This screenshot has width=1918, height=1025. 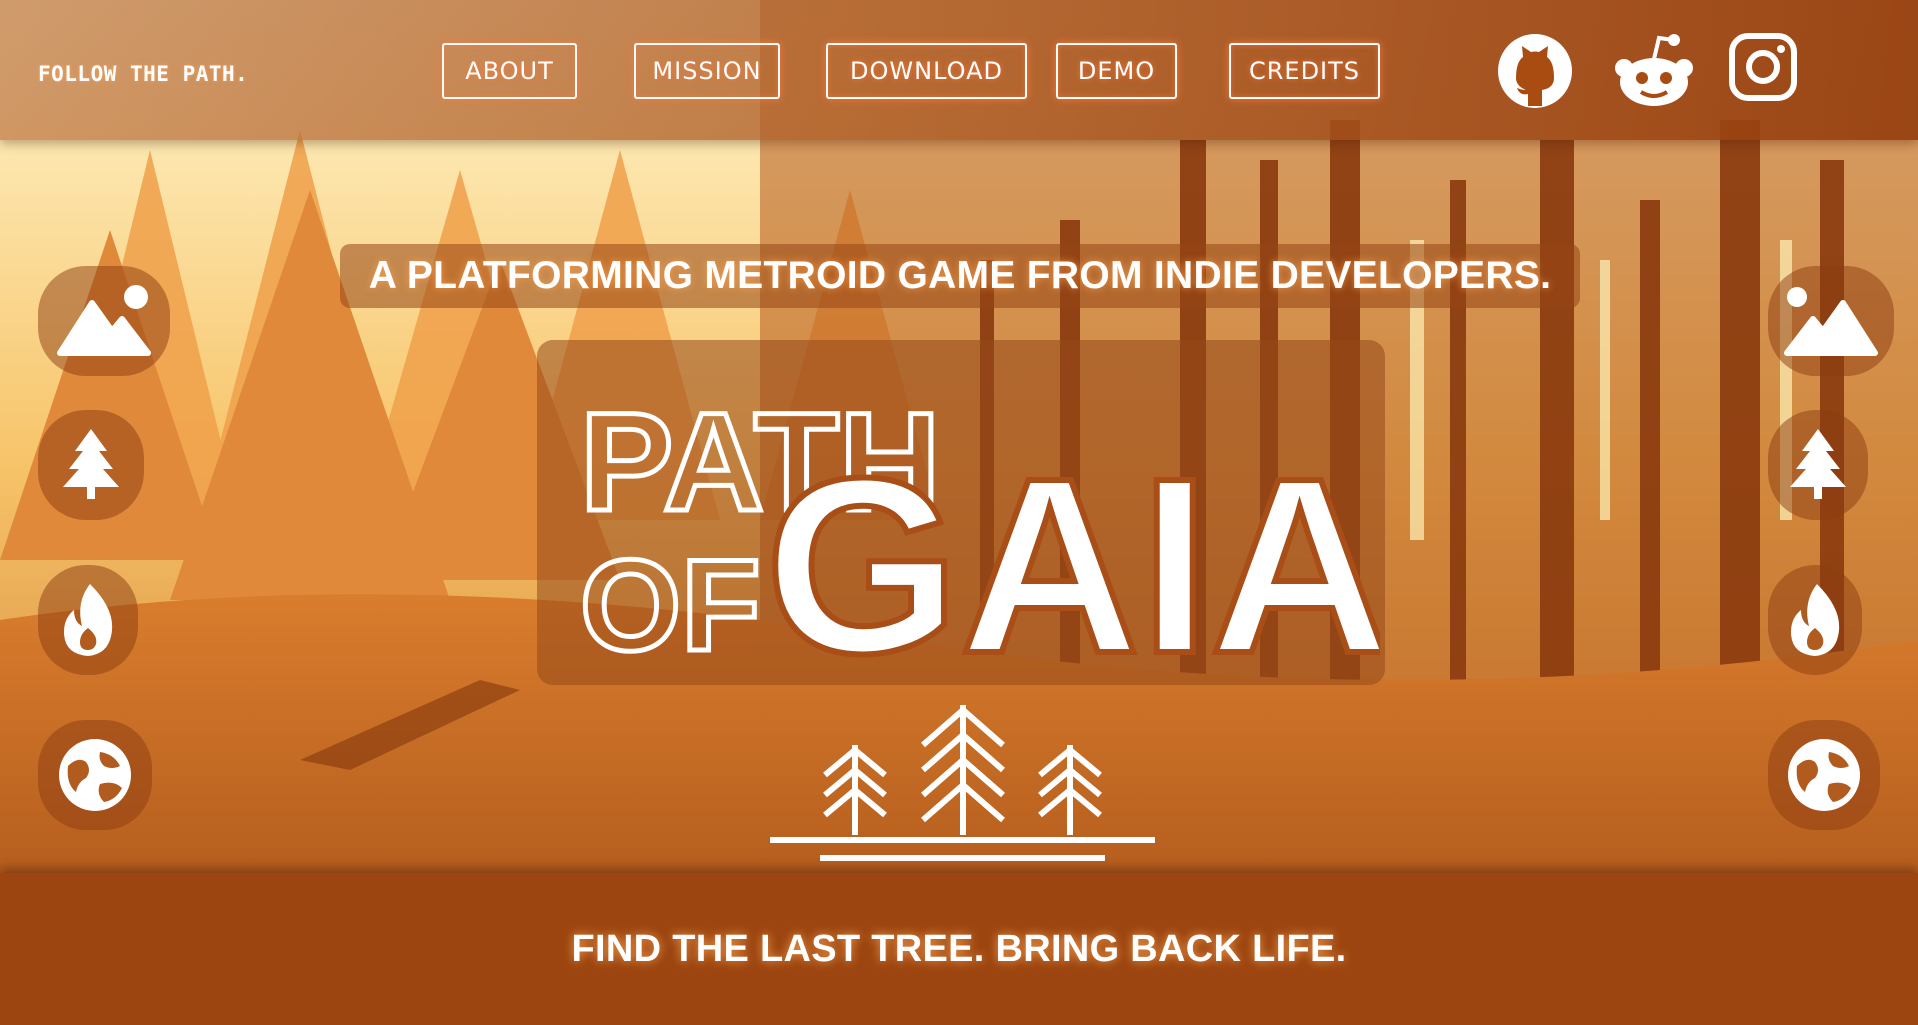 I want to click on side-tree-button-left, so click(x=91, y=465).